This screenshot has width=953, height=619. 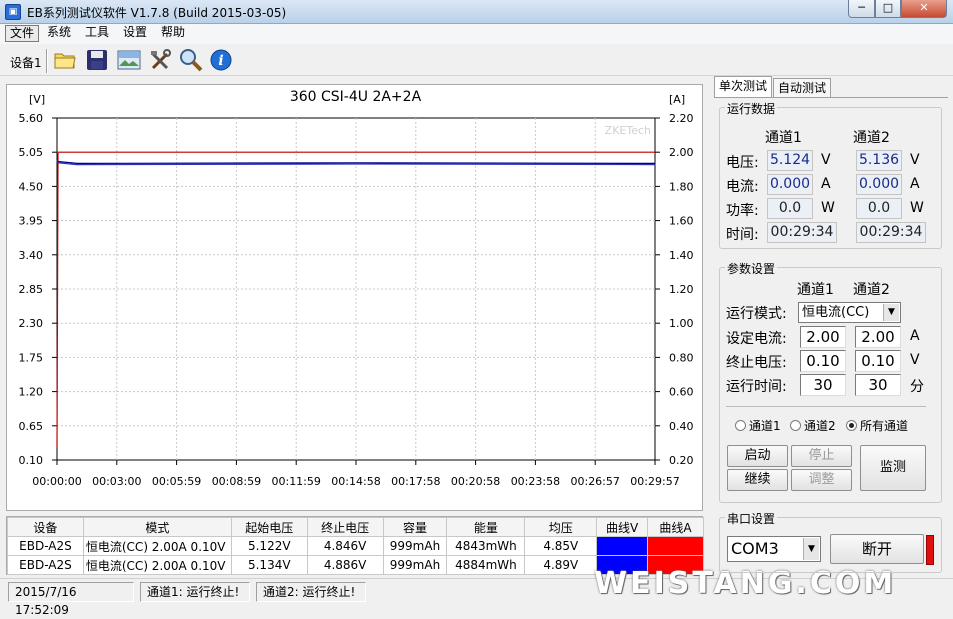 What do you see at coordinates (823, 337) in the screenshot?
I see `ch1-set-current-input: 2.00` at bounding box center [823, 337].